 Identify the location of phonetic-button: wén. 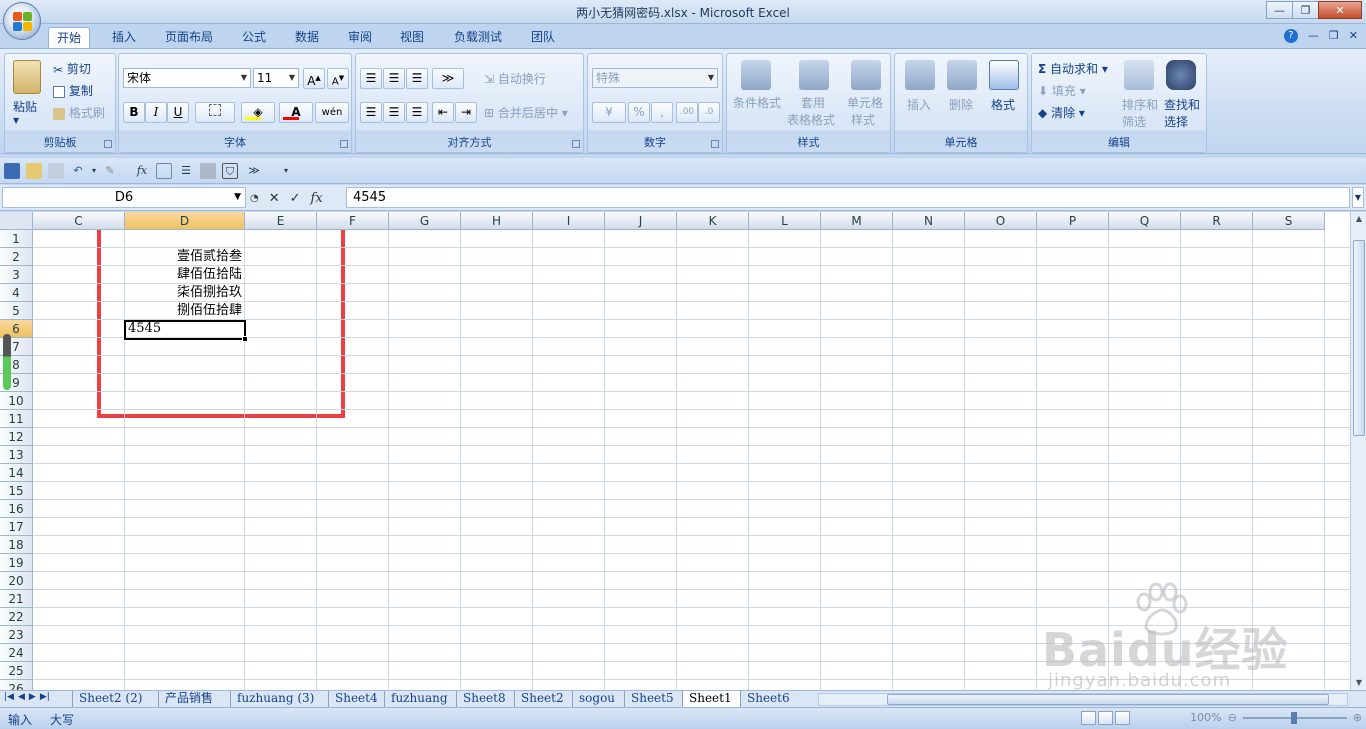
(332, 112).